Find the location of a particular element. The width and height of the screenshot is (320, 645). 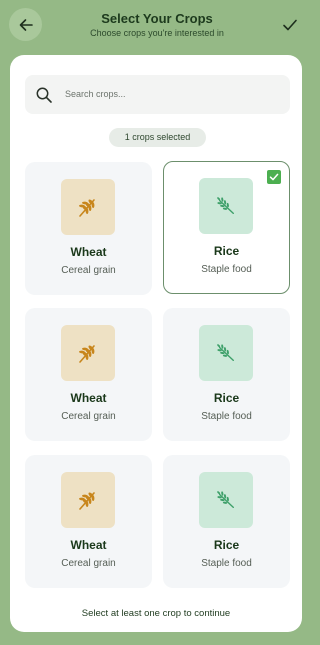

search-bar is located at coordinates (157, 94).